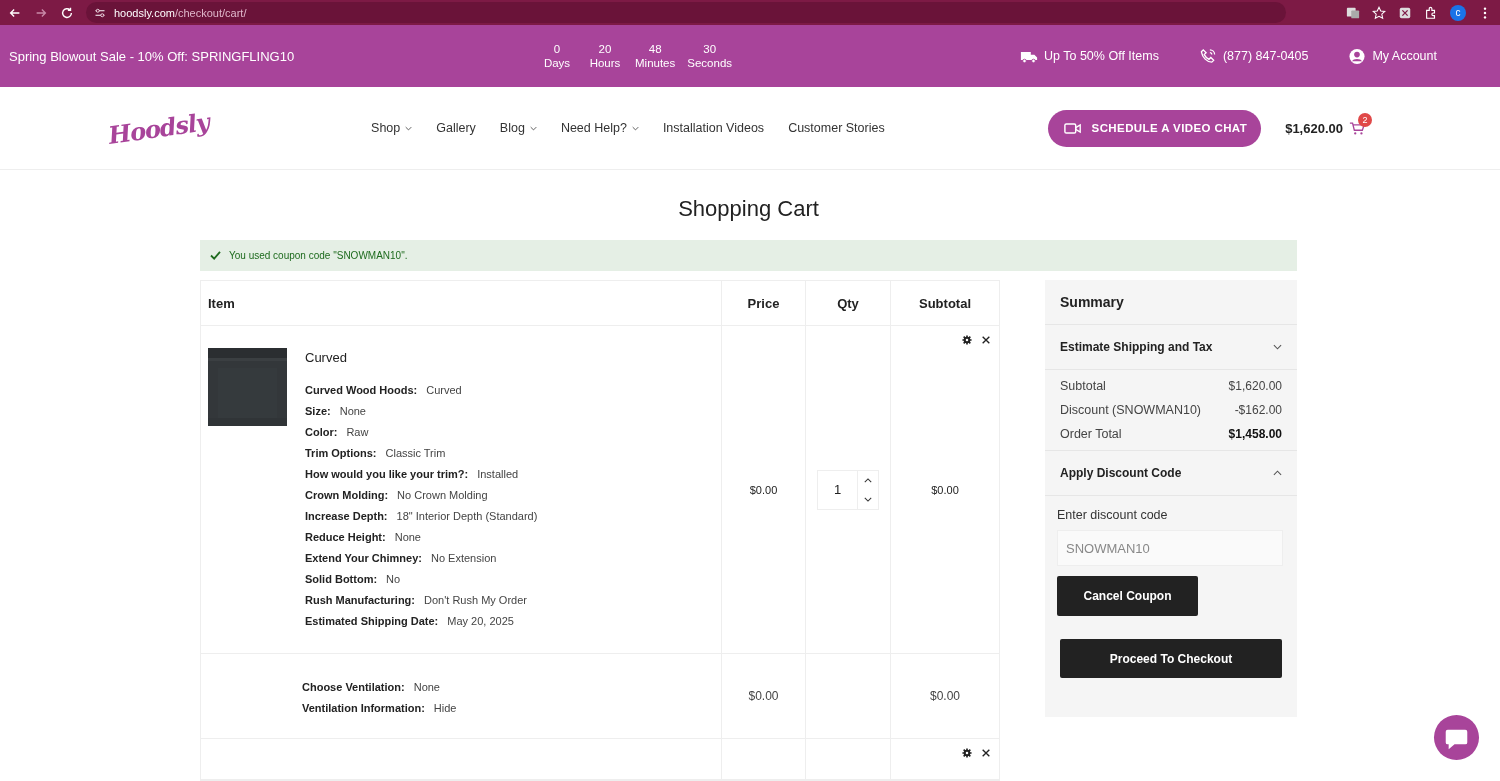  I want to click on promo-link: (877) 847-0405, so click(1253, 56).